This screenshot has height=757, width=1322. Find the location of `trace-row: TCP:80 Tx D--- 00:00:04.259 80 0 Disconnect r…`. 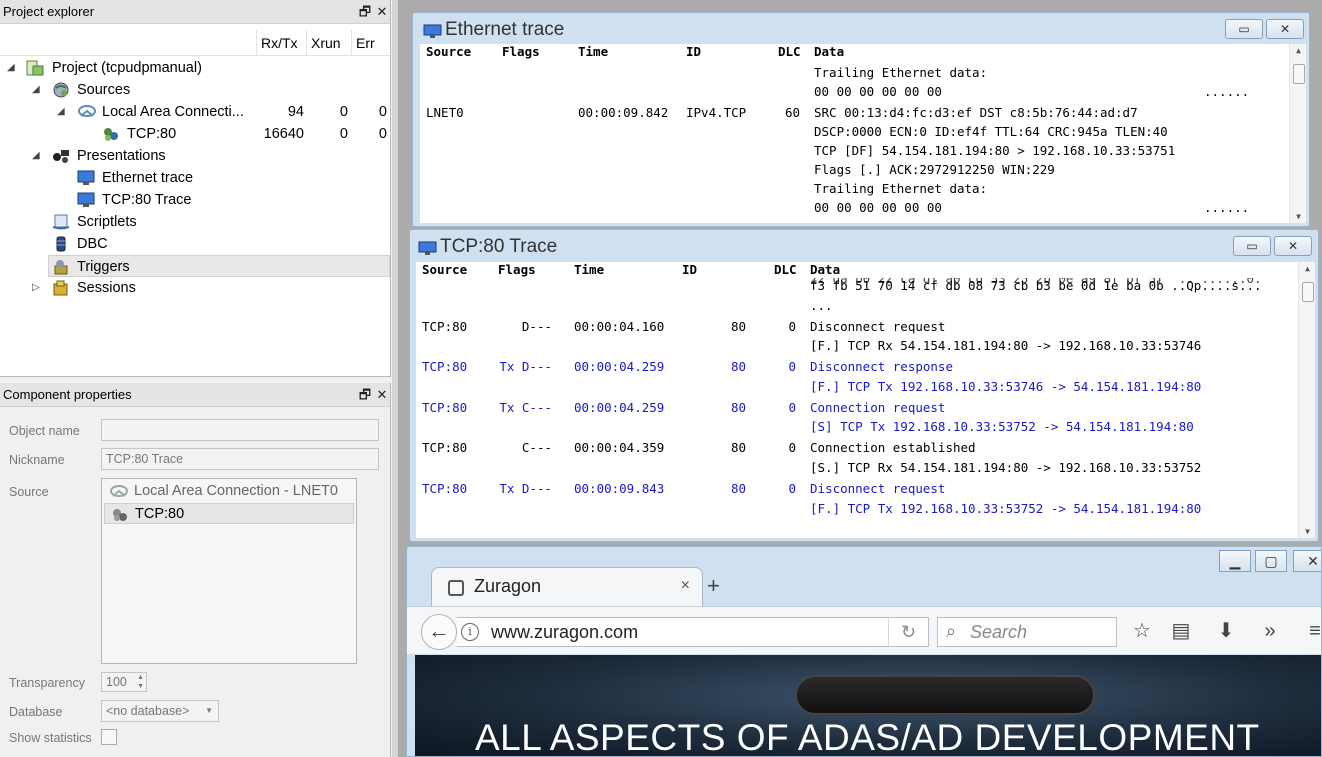

trace-row: TCP:80 Tx D--- 00:00:04.259 80 0 Disconnect r… is located at coordinates (865, 366).